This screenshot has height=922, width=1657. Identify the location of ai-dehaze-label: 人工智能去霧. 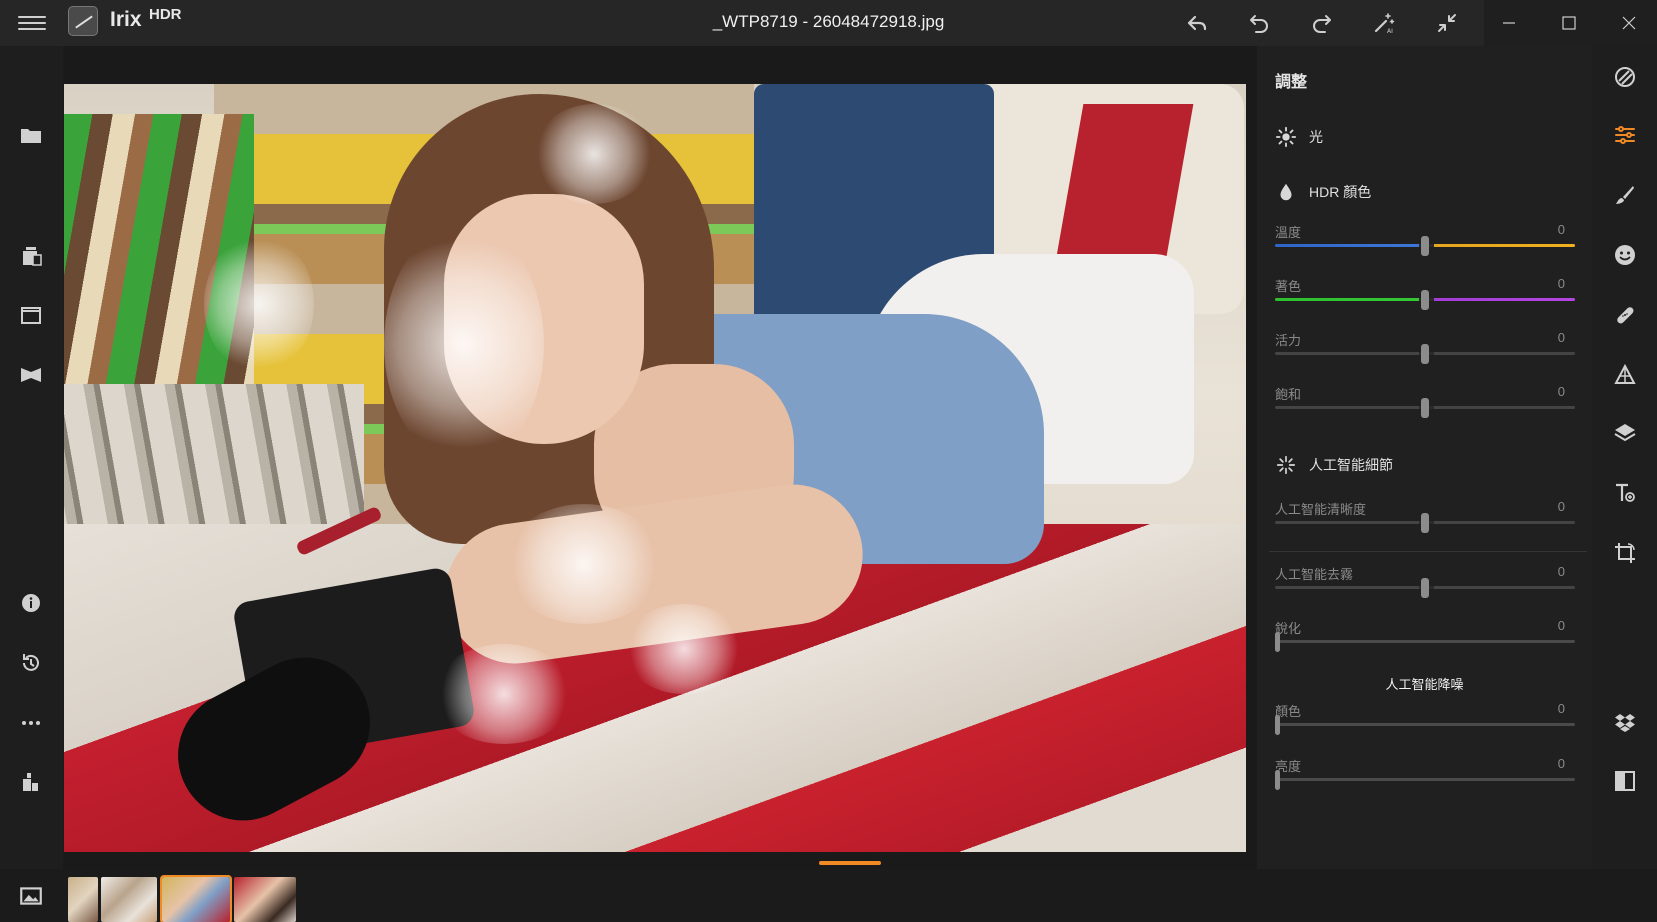
(1314, 574).